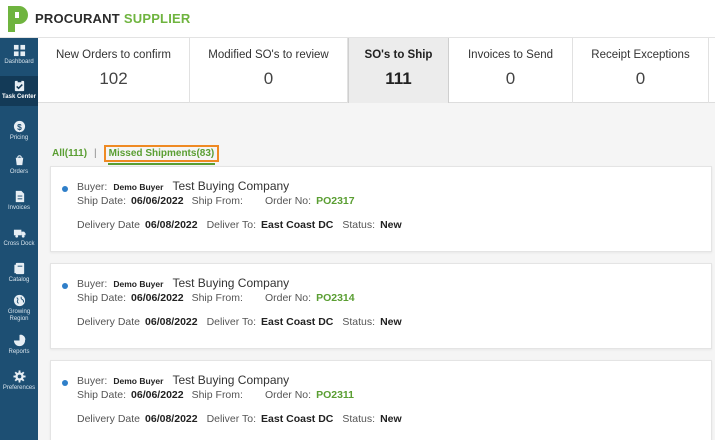  What do you see at coordinates (19, 233) in the screenshot?
I see `truck-icon` at bounding box center [19, 233].